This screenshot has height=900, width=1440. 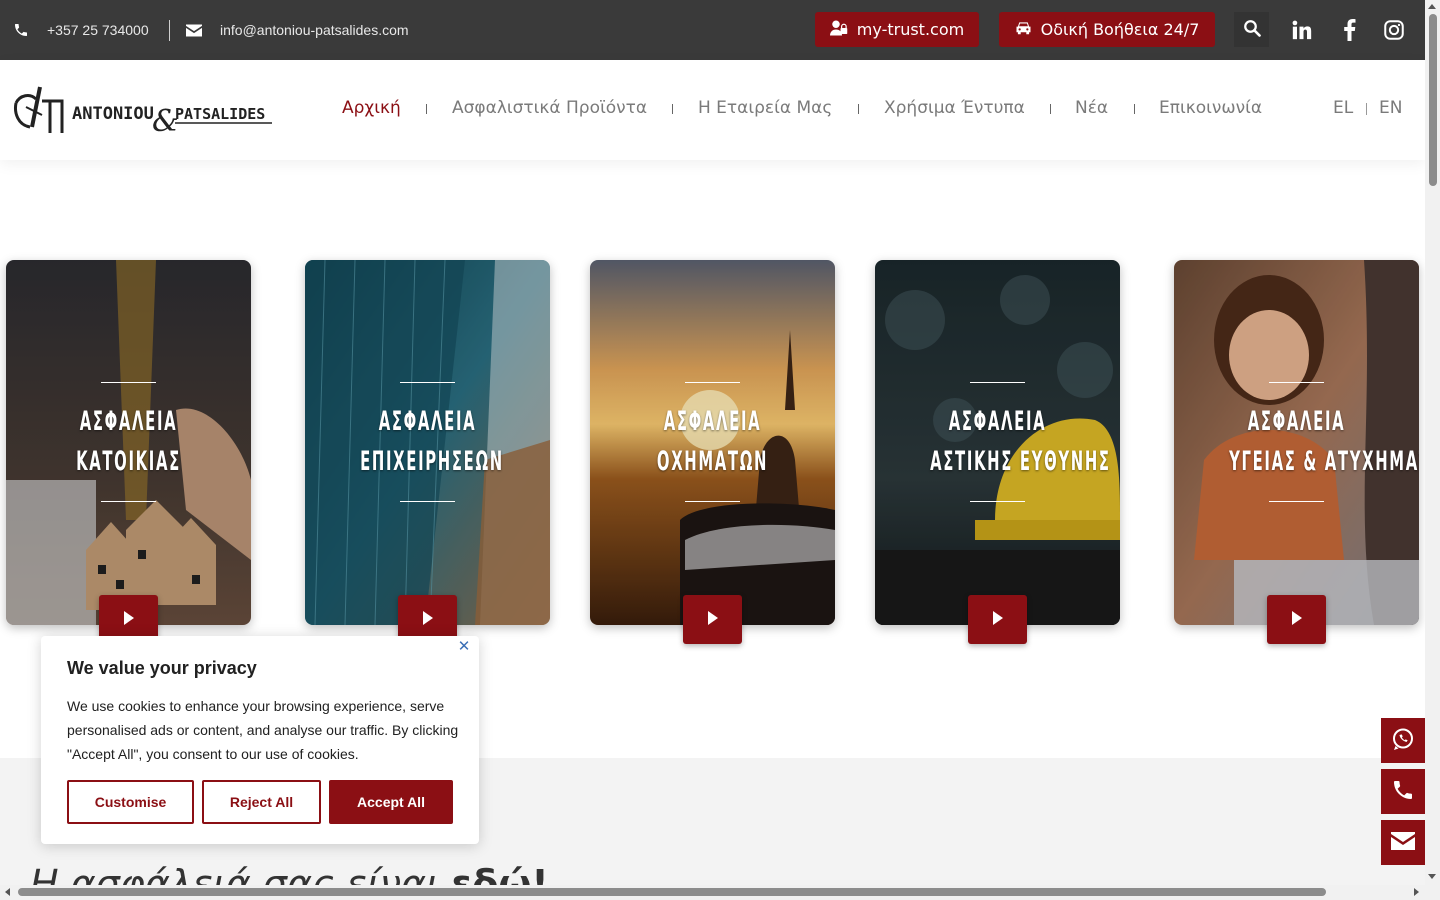 What do you see at coordinates (1433, 100) in the screenshot?
I see `vertical-scroll-thumb` at bounding box center [1433, 100].